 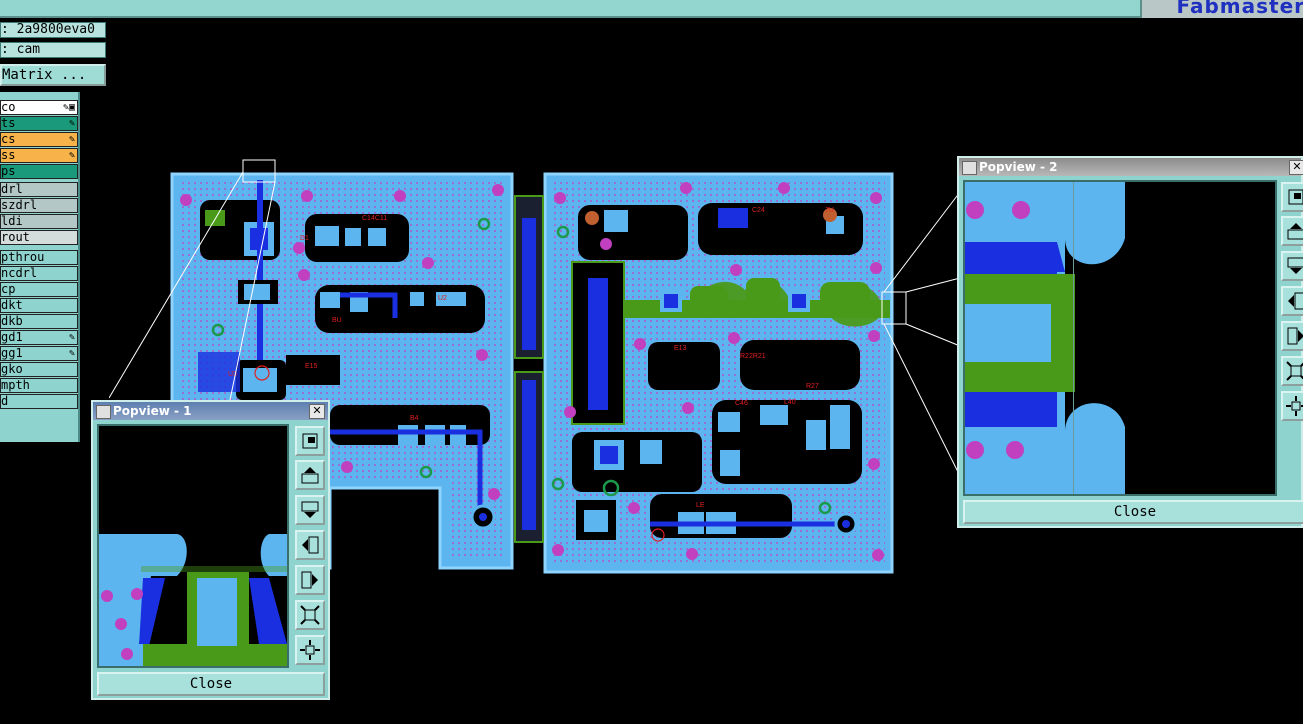 I want to click on layer-row: co ✎▣, so click(x=39, y=107).